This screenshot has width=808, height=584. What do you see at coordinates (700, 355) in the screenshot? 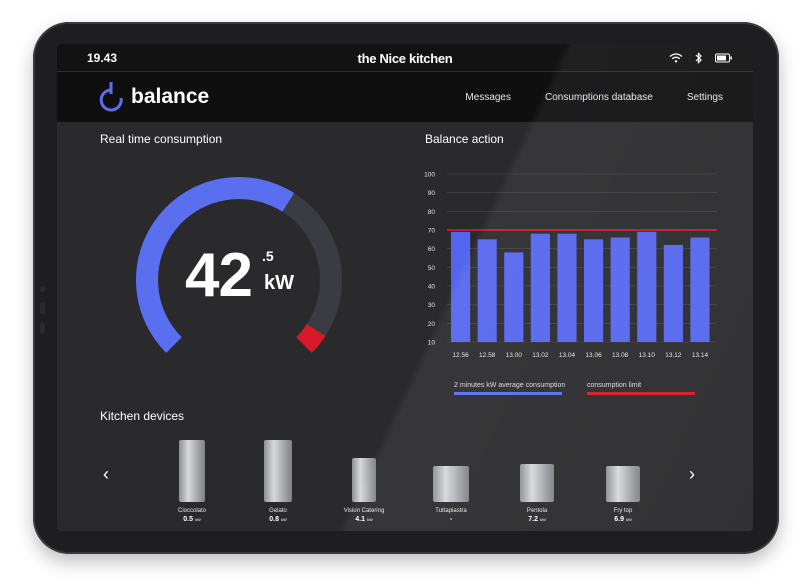
I see `x-tick-label: 13.14` at bounding box center [700, 355].